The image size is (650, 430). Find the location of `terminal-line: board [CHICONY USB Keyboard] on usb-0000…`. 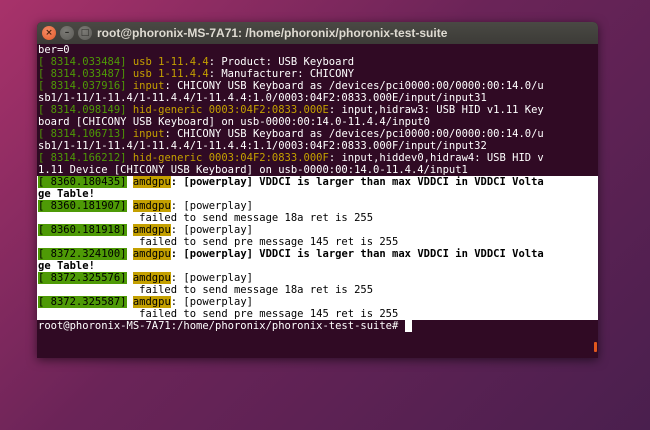

terminal-line: board [CHICONY USB Keyboard] on usb-0000… is located at coordinates (317, 122).